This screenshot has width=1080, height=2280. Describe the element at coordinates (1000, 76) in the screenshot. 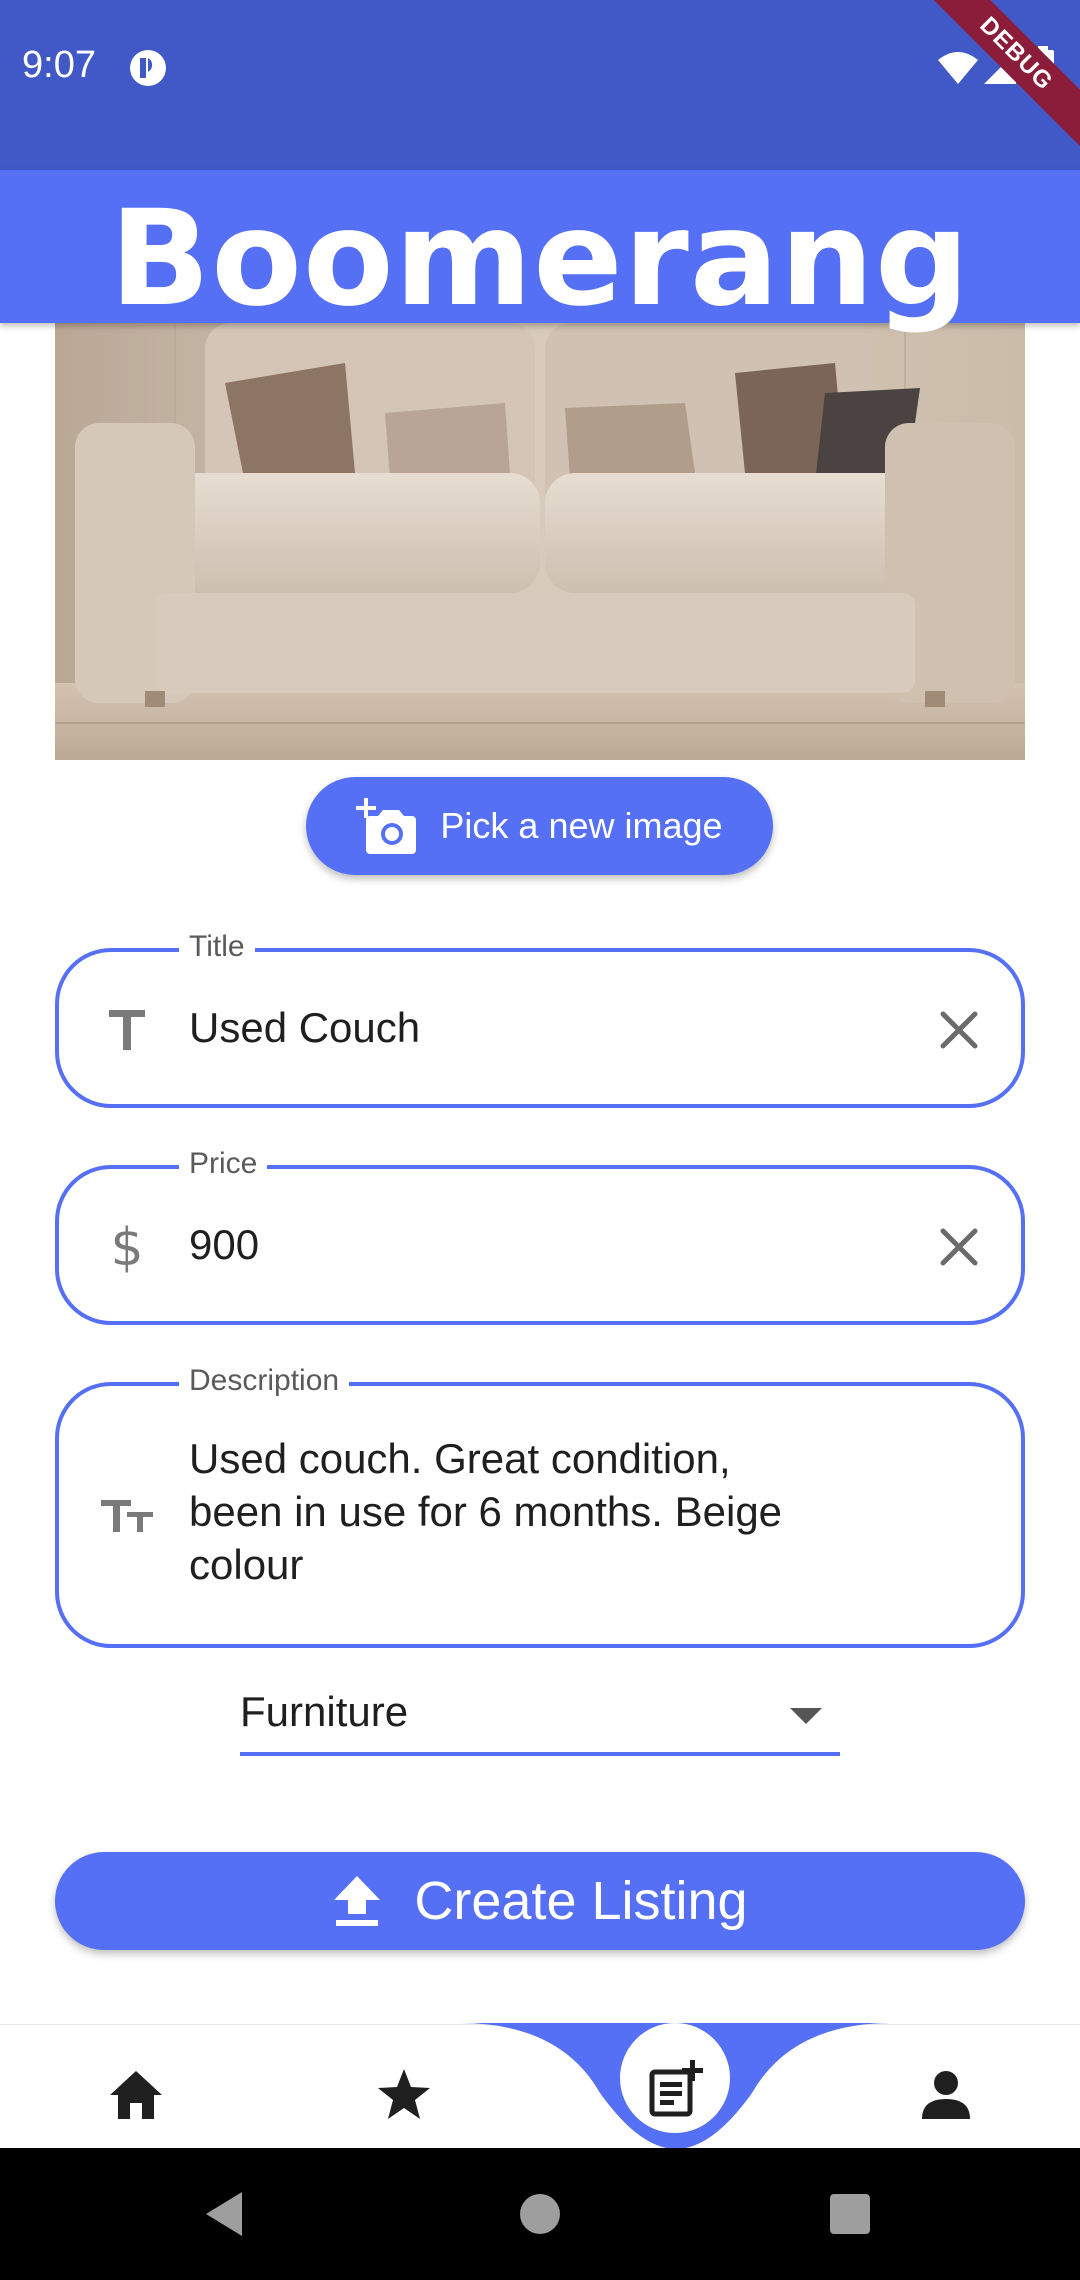

I see `debug-label: DEBUG` at that location.